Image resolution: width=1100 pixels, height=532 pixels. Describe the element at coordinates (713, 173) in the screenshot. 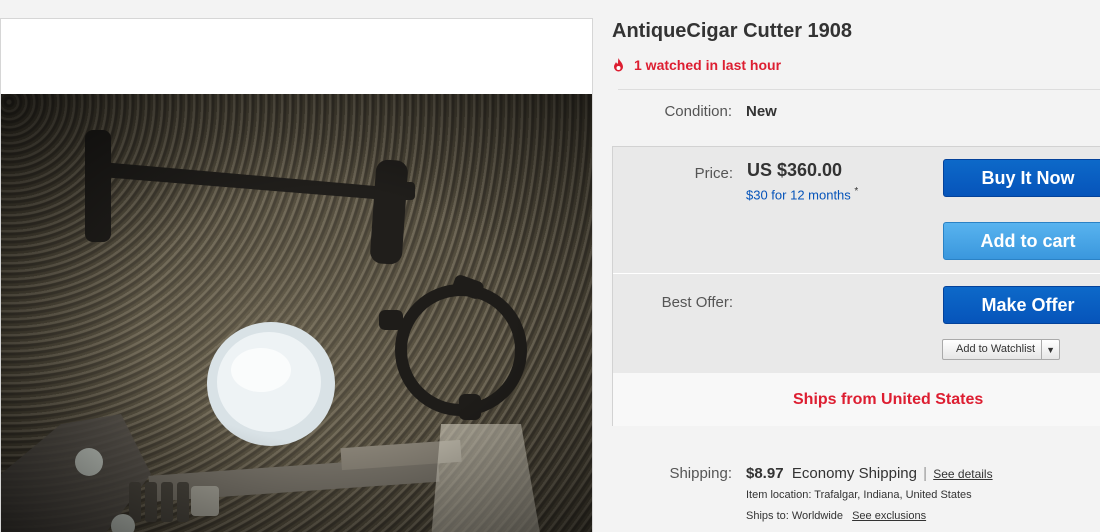

I see `price-label: Price:` at that location.